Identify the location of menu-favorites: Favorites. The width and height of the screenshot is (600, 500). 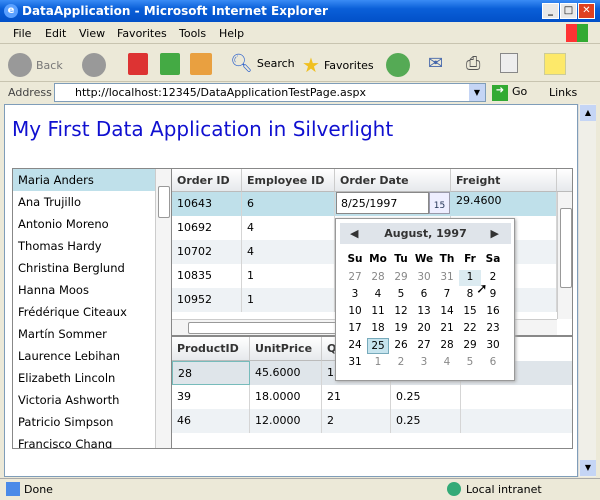
(142, 33).